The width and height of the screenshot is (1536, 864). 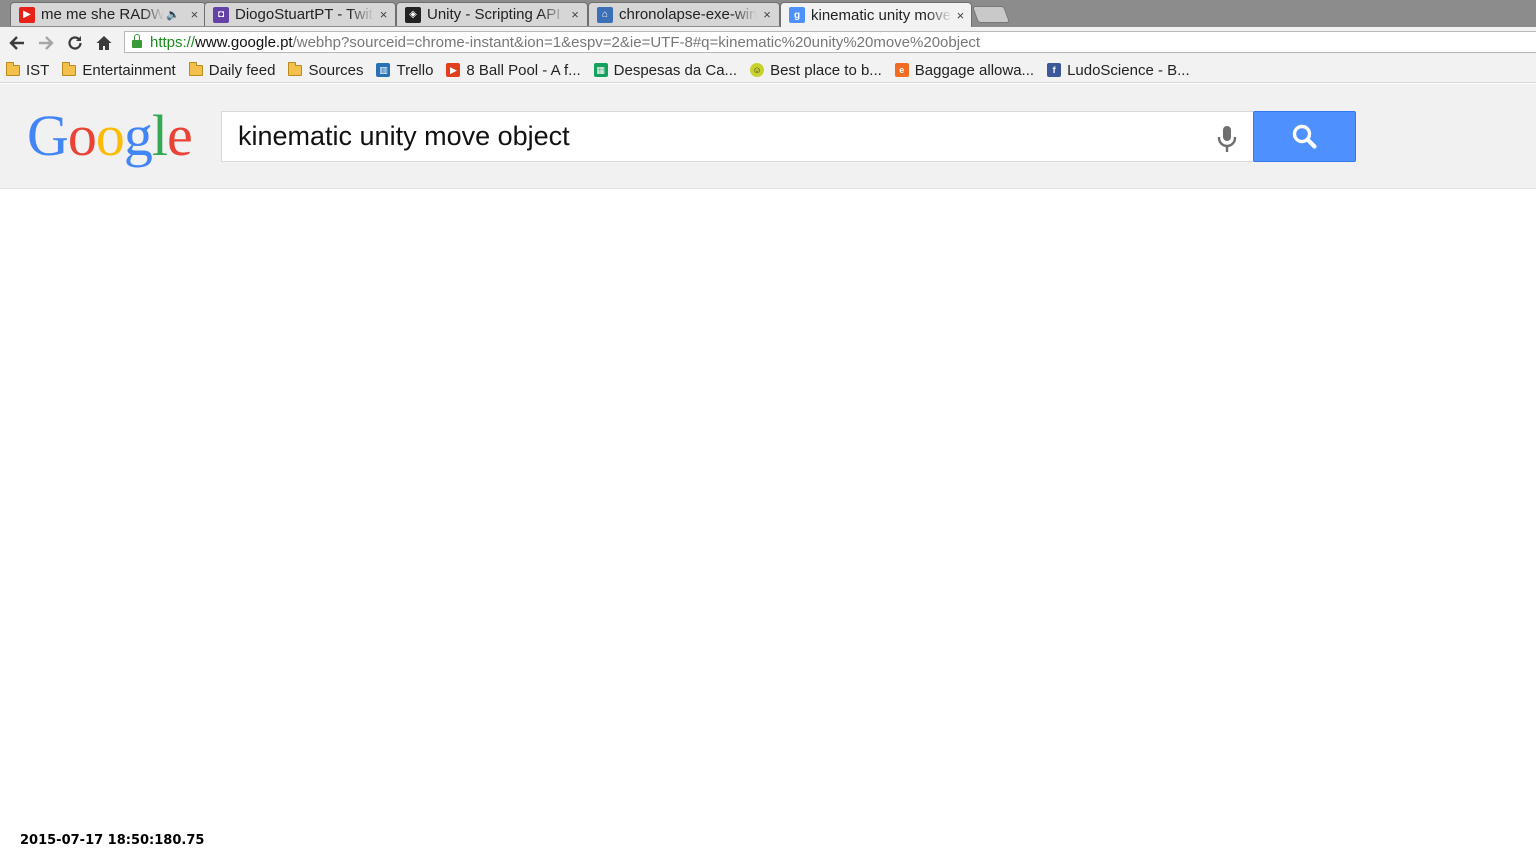 What do you see at coordinates (242, 70) in the screenshot?
I see `bookmark-label: Daily feed` at bounding box center [242, 70].